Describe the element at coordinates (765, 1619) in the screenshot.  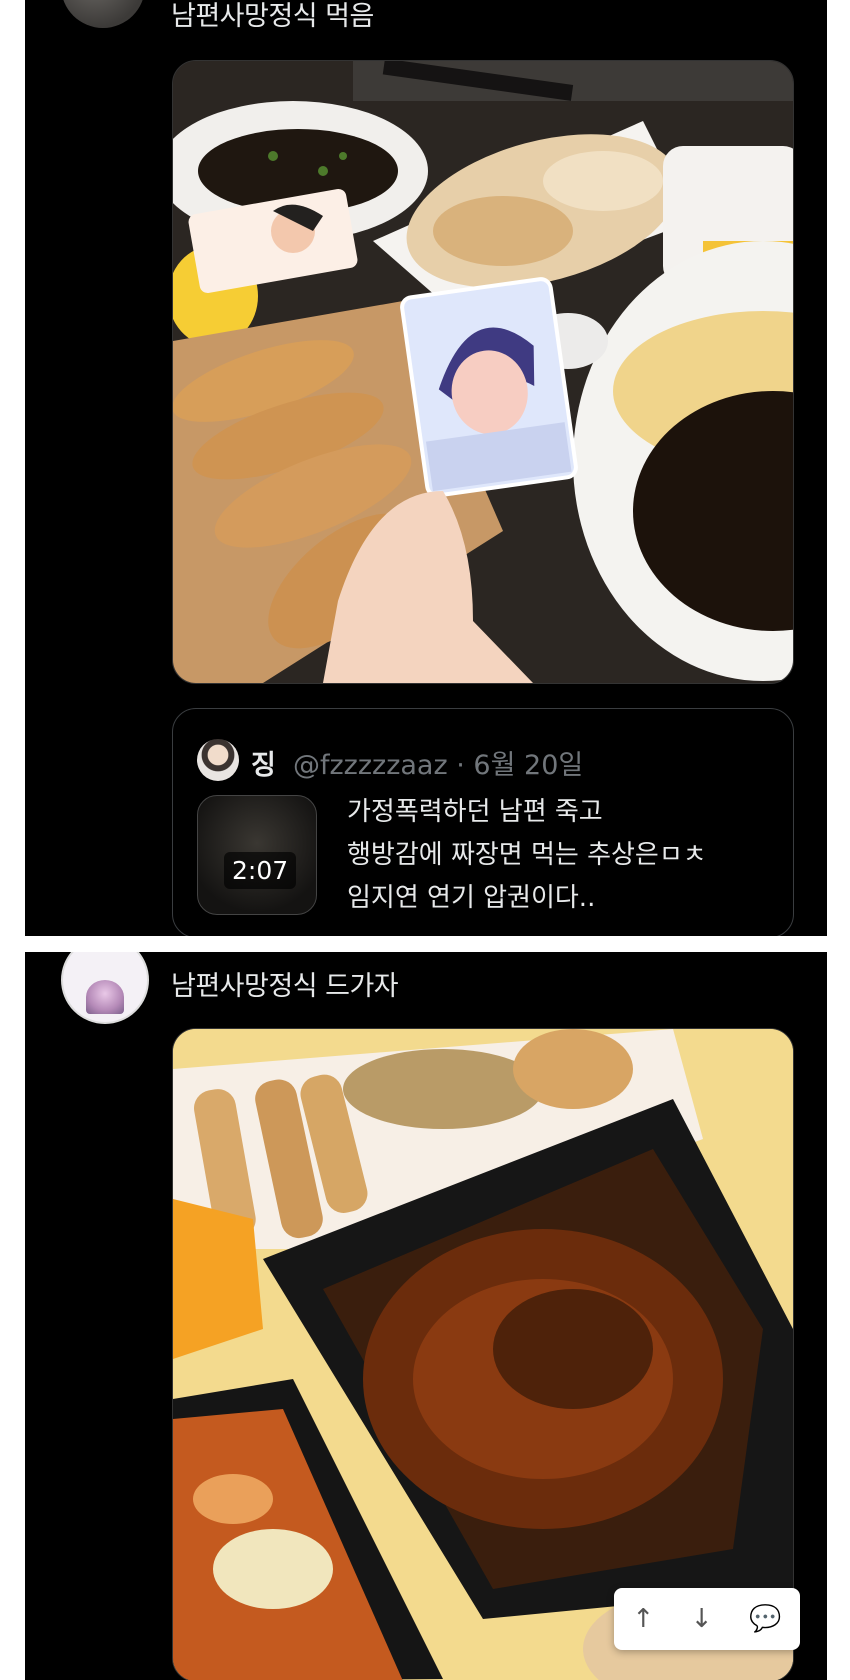
I see `comment-icon: 💬` at that location.